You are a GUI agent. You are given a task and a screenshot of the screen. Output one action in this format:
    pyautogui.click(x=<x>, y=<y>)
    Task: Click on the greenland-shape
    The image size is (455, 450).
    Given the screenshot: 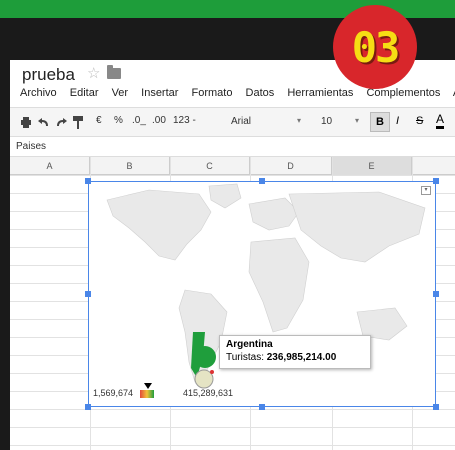 What is the action you would take?
    pyautogui.click(x=225, y=196)
    